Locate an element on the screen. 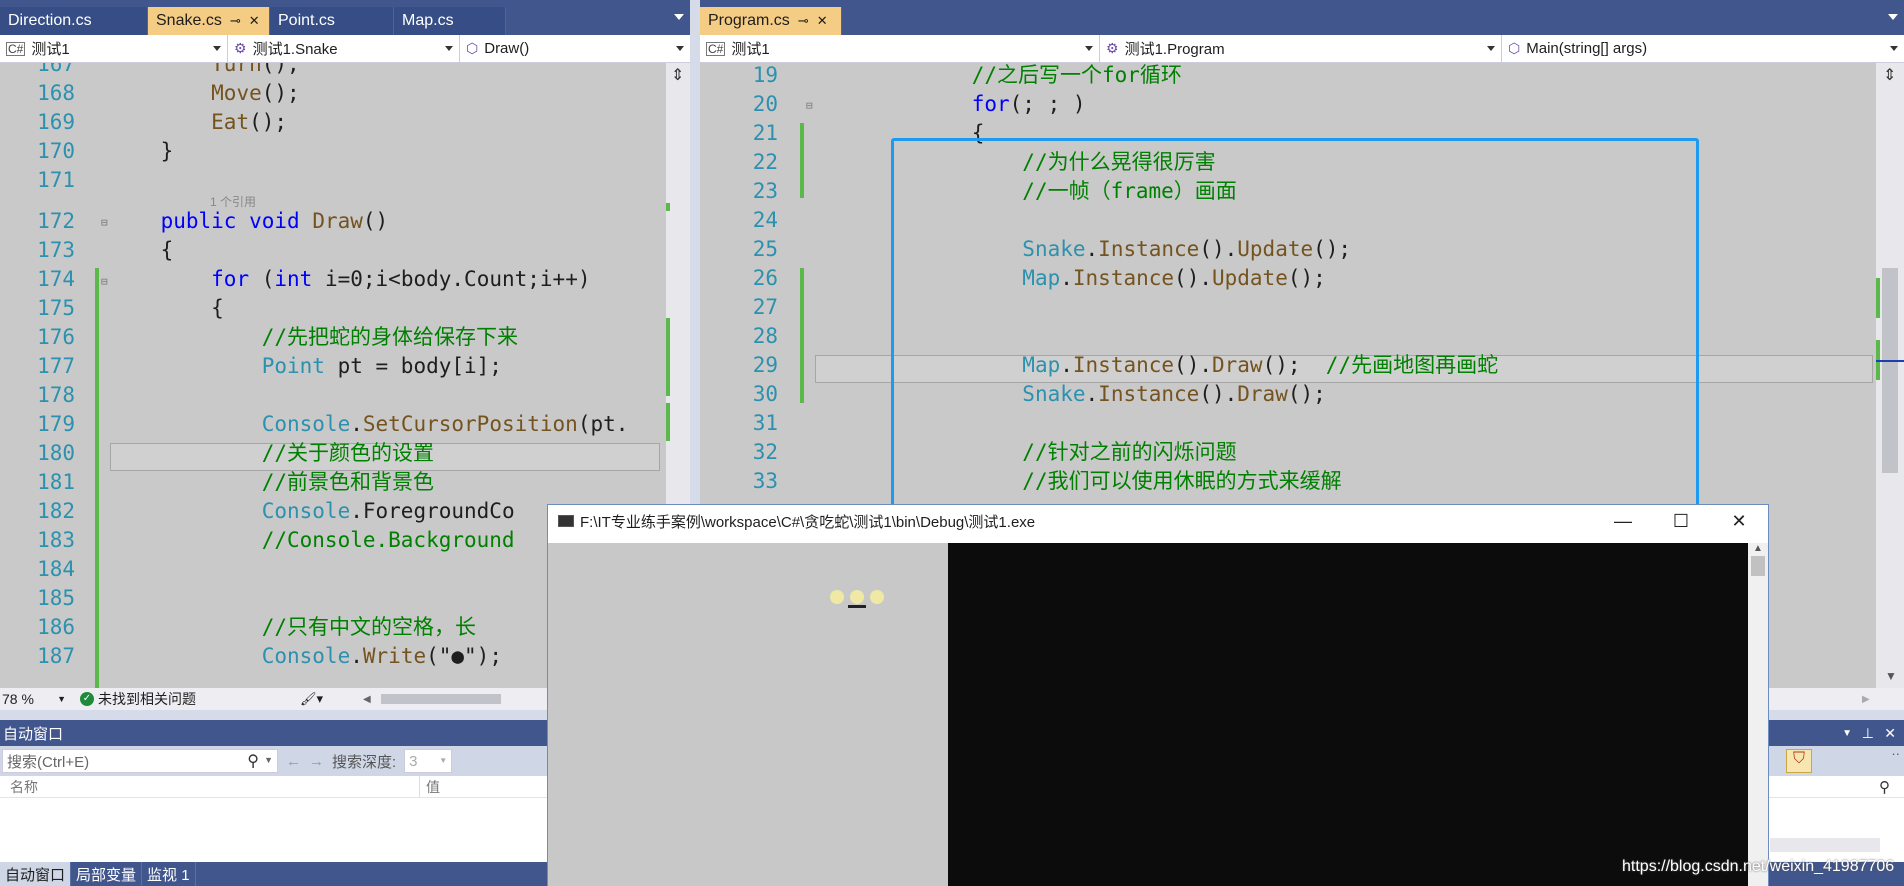 The image size is (1904, 886). close-button: ✕ is located at coordinates (1739, 521).